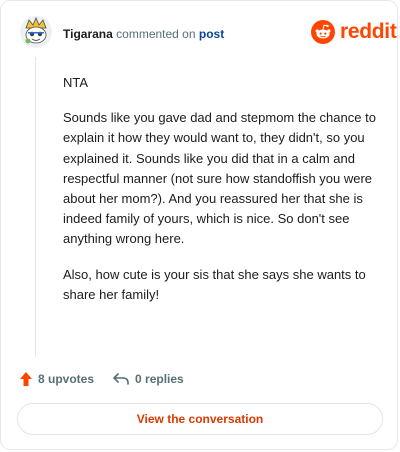 The width and height of the screenshot is (400, 452). What do you see at coordinates (66, 379) in the screenshot?
I see `upvote-count: 8 upvotes` at bounding box center [66, 379].